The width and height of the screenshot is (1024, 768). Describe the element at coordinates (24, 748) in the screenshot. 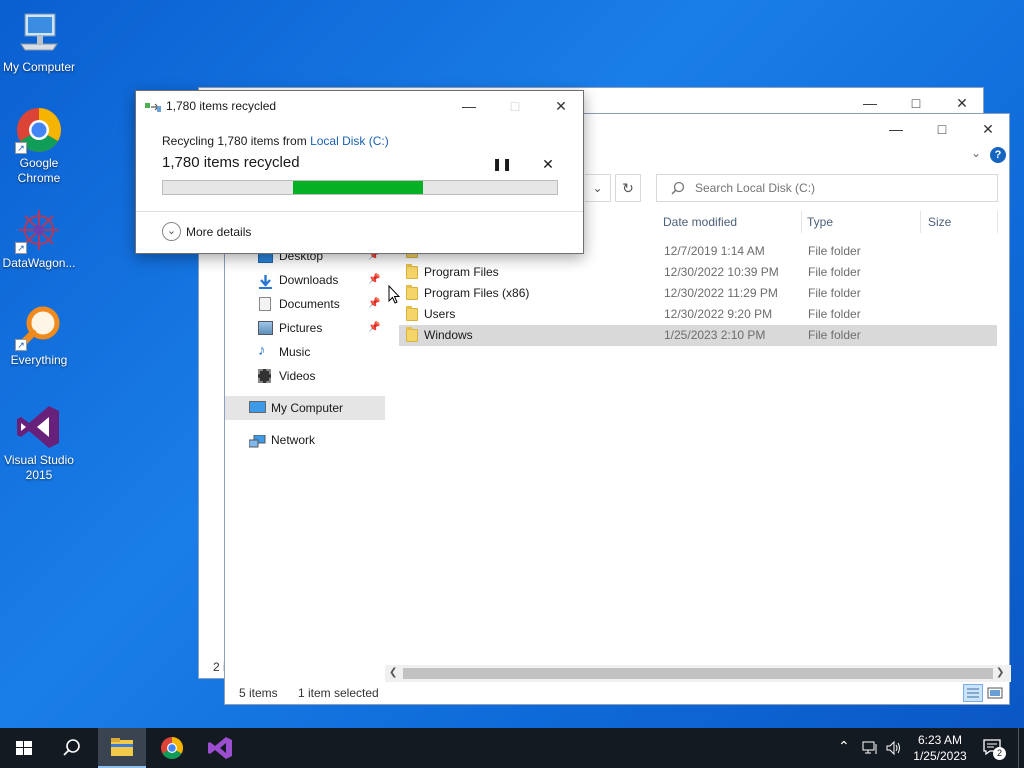

I see `start-button` at that location.